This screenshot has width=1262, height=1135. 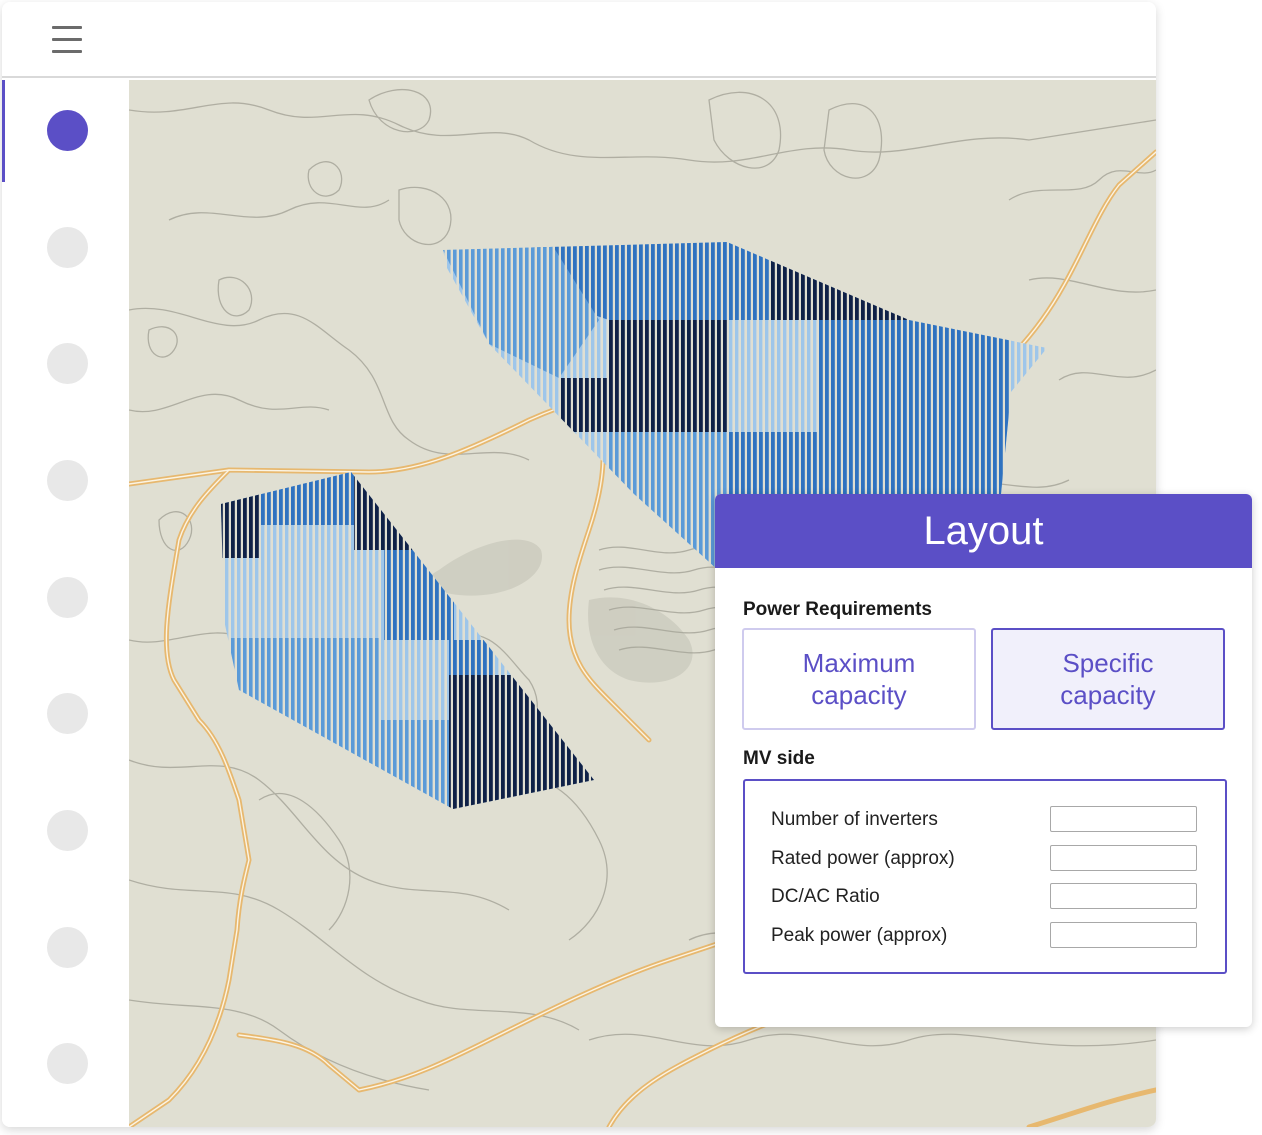 I want to click on power-requirements-label: Power Requirements, so click(x=837, y=609).